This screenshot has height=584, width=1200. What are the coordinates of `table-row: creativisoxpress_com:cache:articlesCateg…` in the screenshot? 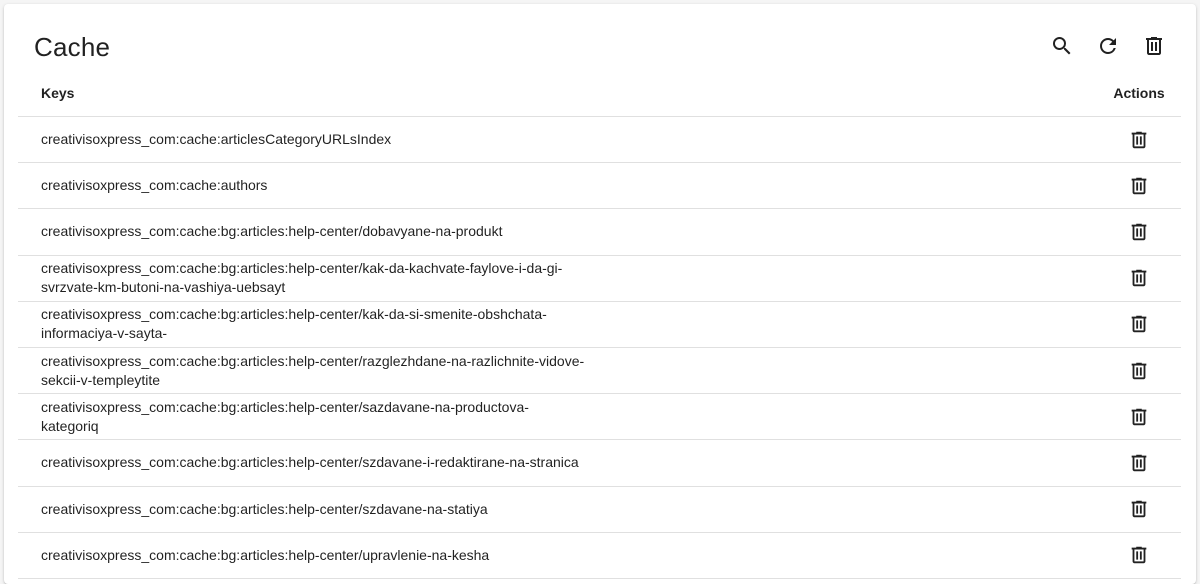 It's located at (599, 140).